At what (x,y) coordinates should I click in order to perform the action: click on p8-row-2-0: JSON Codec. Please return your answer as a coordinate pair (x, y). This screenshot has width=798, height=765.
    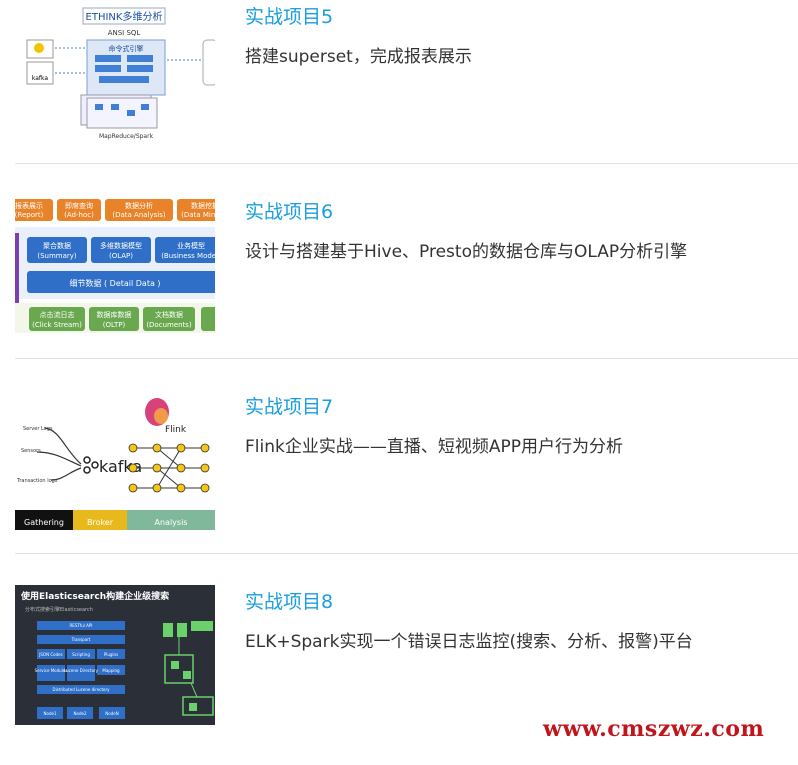
    Looking at the image, I should click on (50, 654).